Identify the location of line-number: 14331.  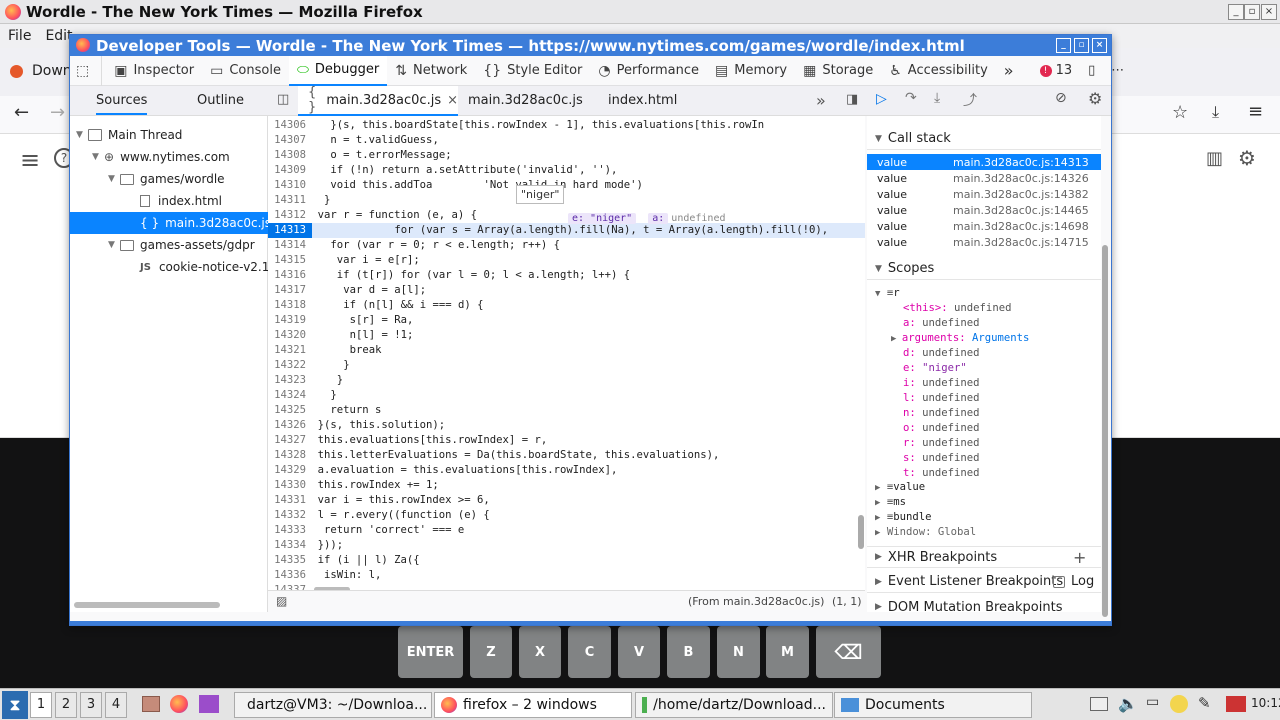
(289, 500).